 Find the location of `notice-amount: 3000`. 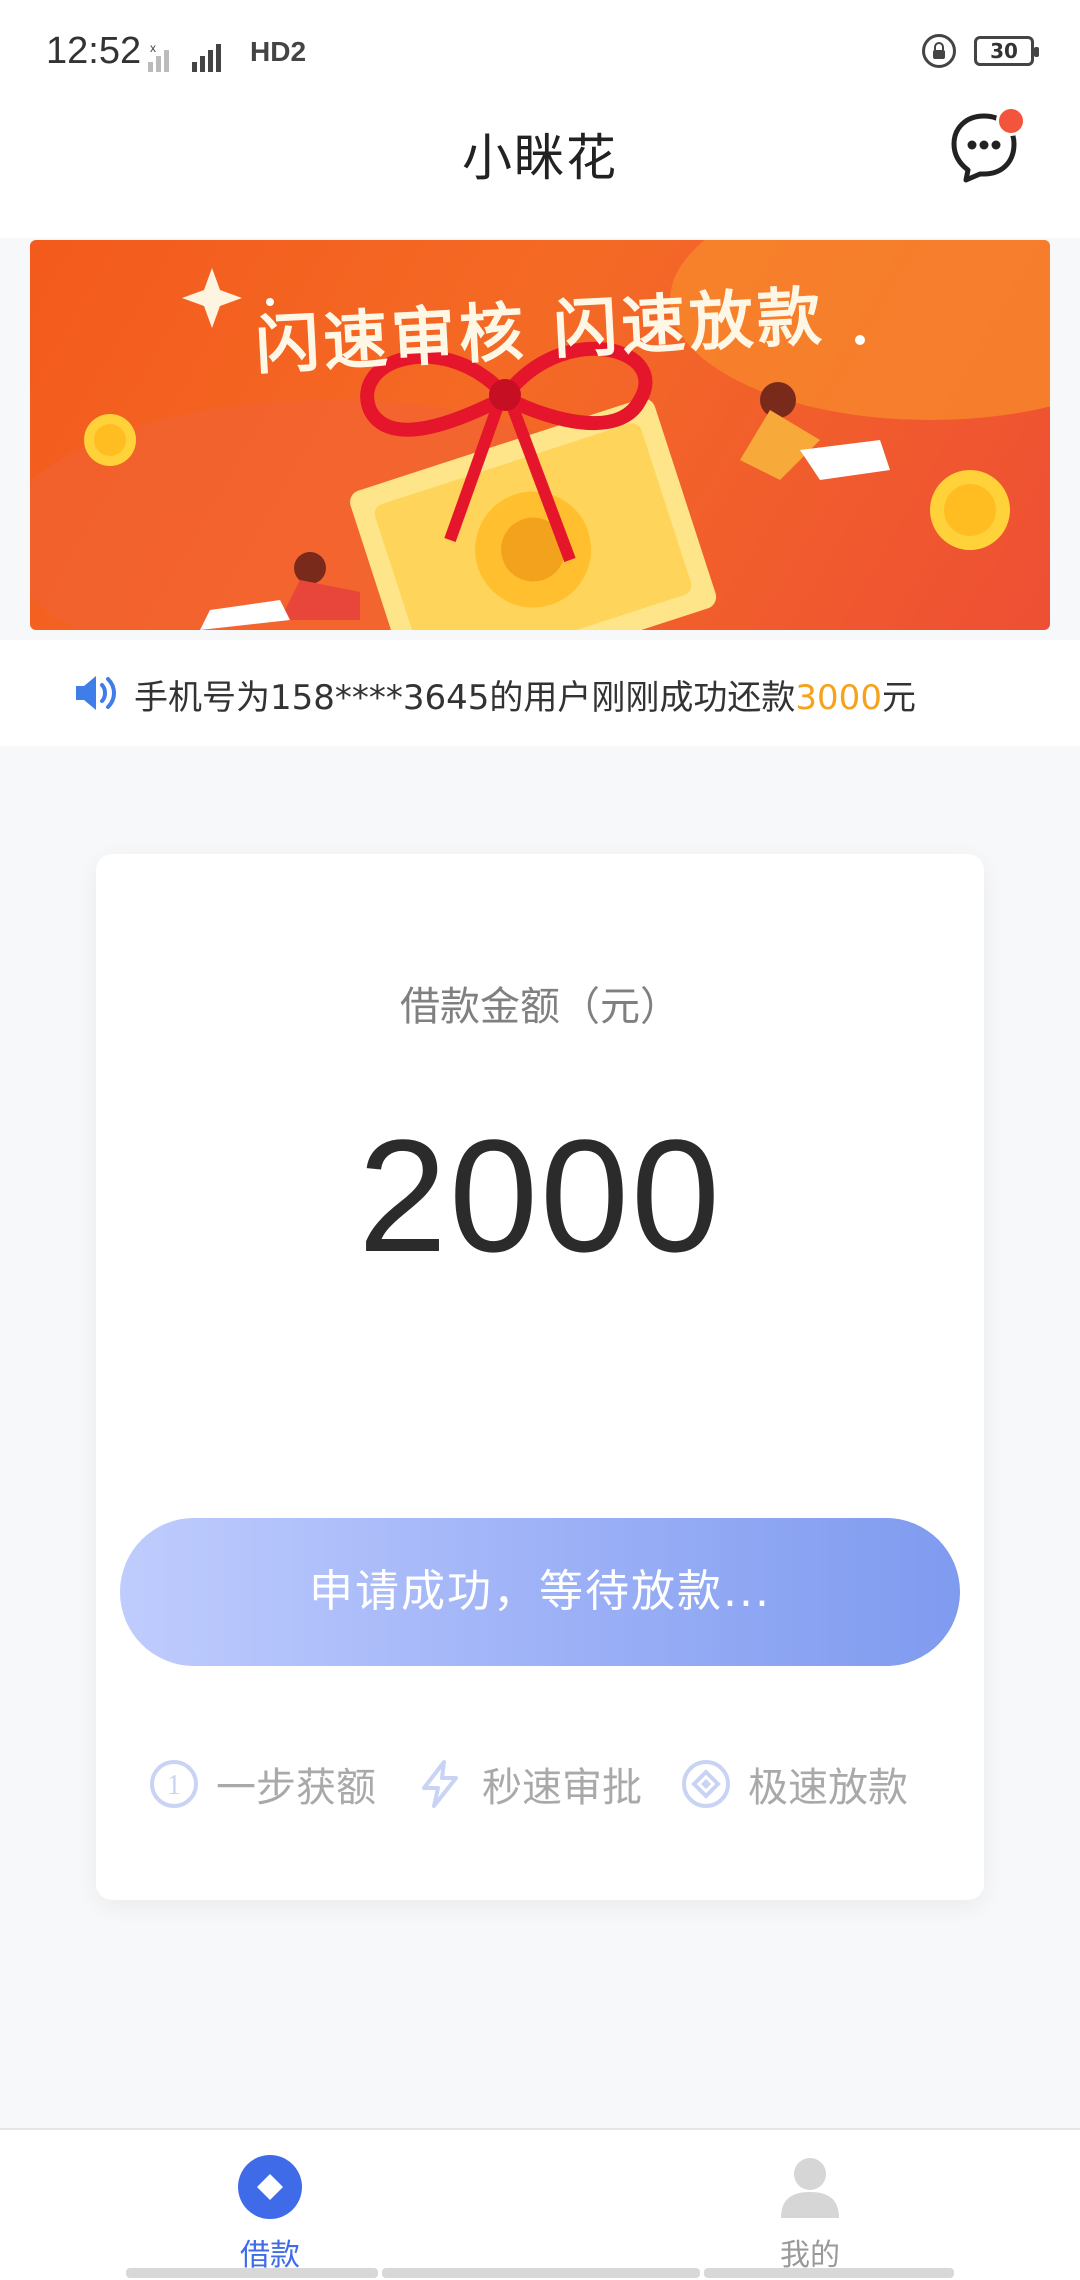

notice-amount: 3000 is located at coordinates (838, 698).